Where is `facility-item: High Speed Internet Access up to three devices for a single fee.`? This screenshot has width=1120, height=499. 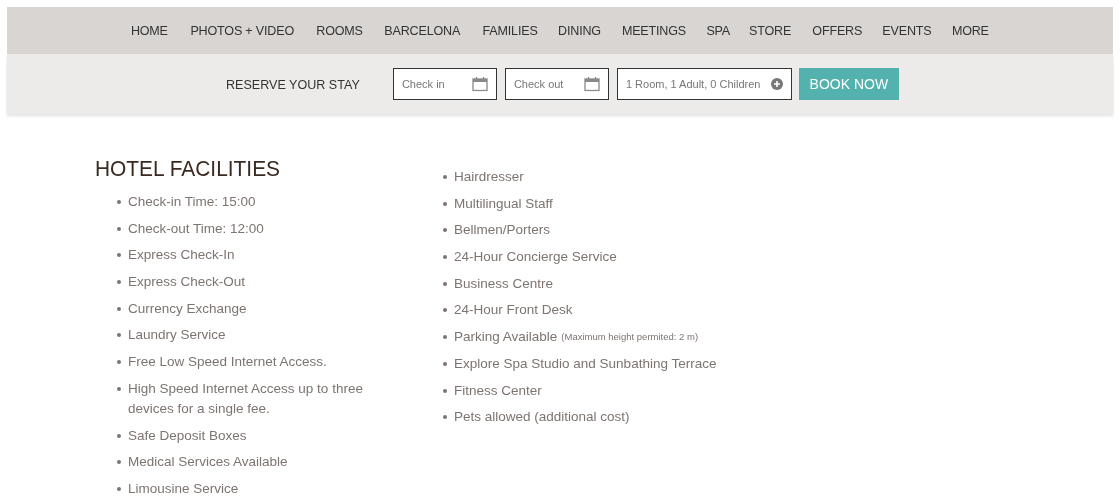
facility-item: High Speed Internet Access up to three devices for a single fee. is located at coordinates (246, 398).